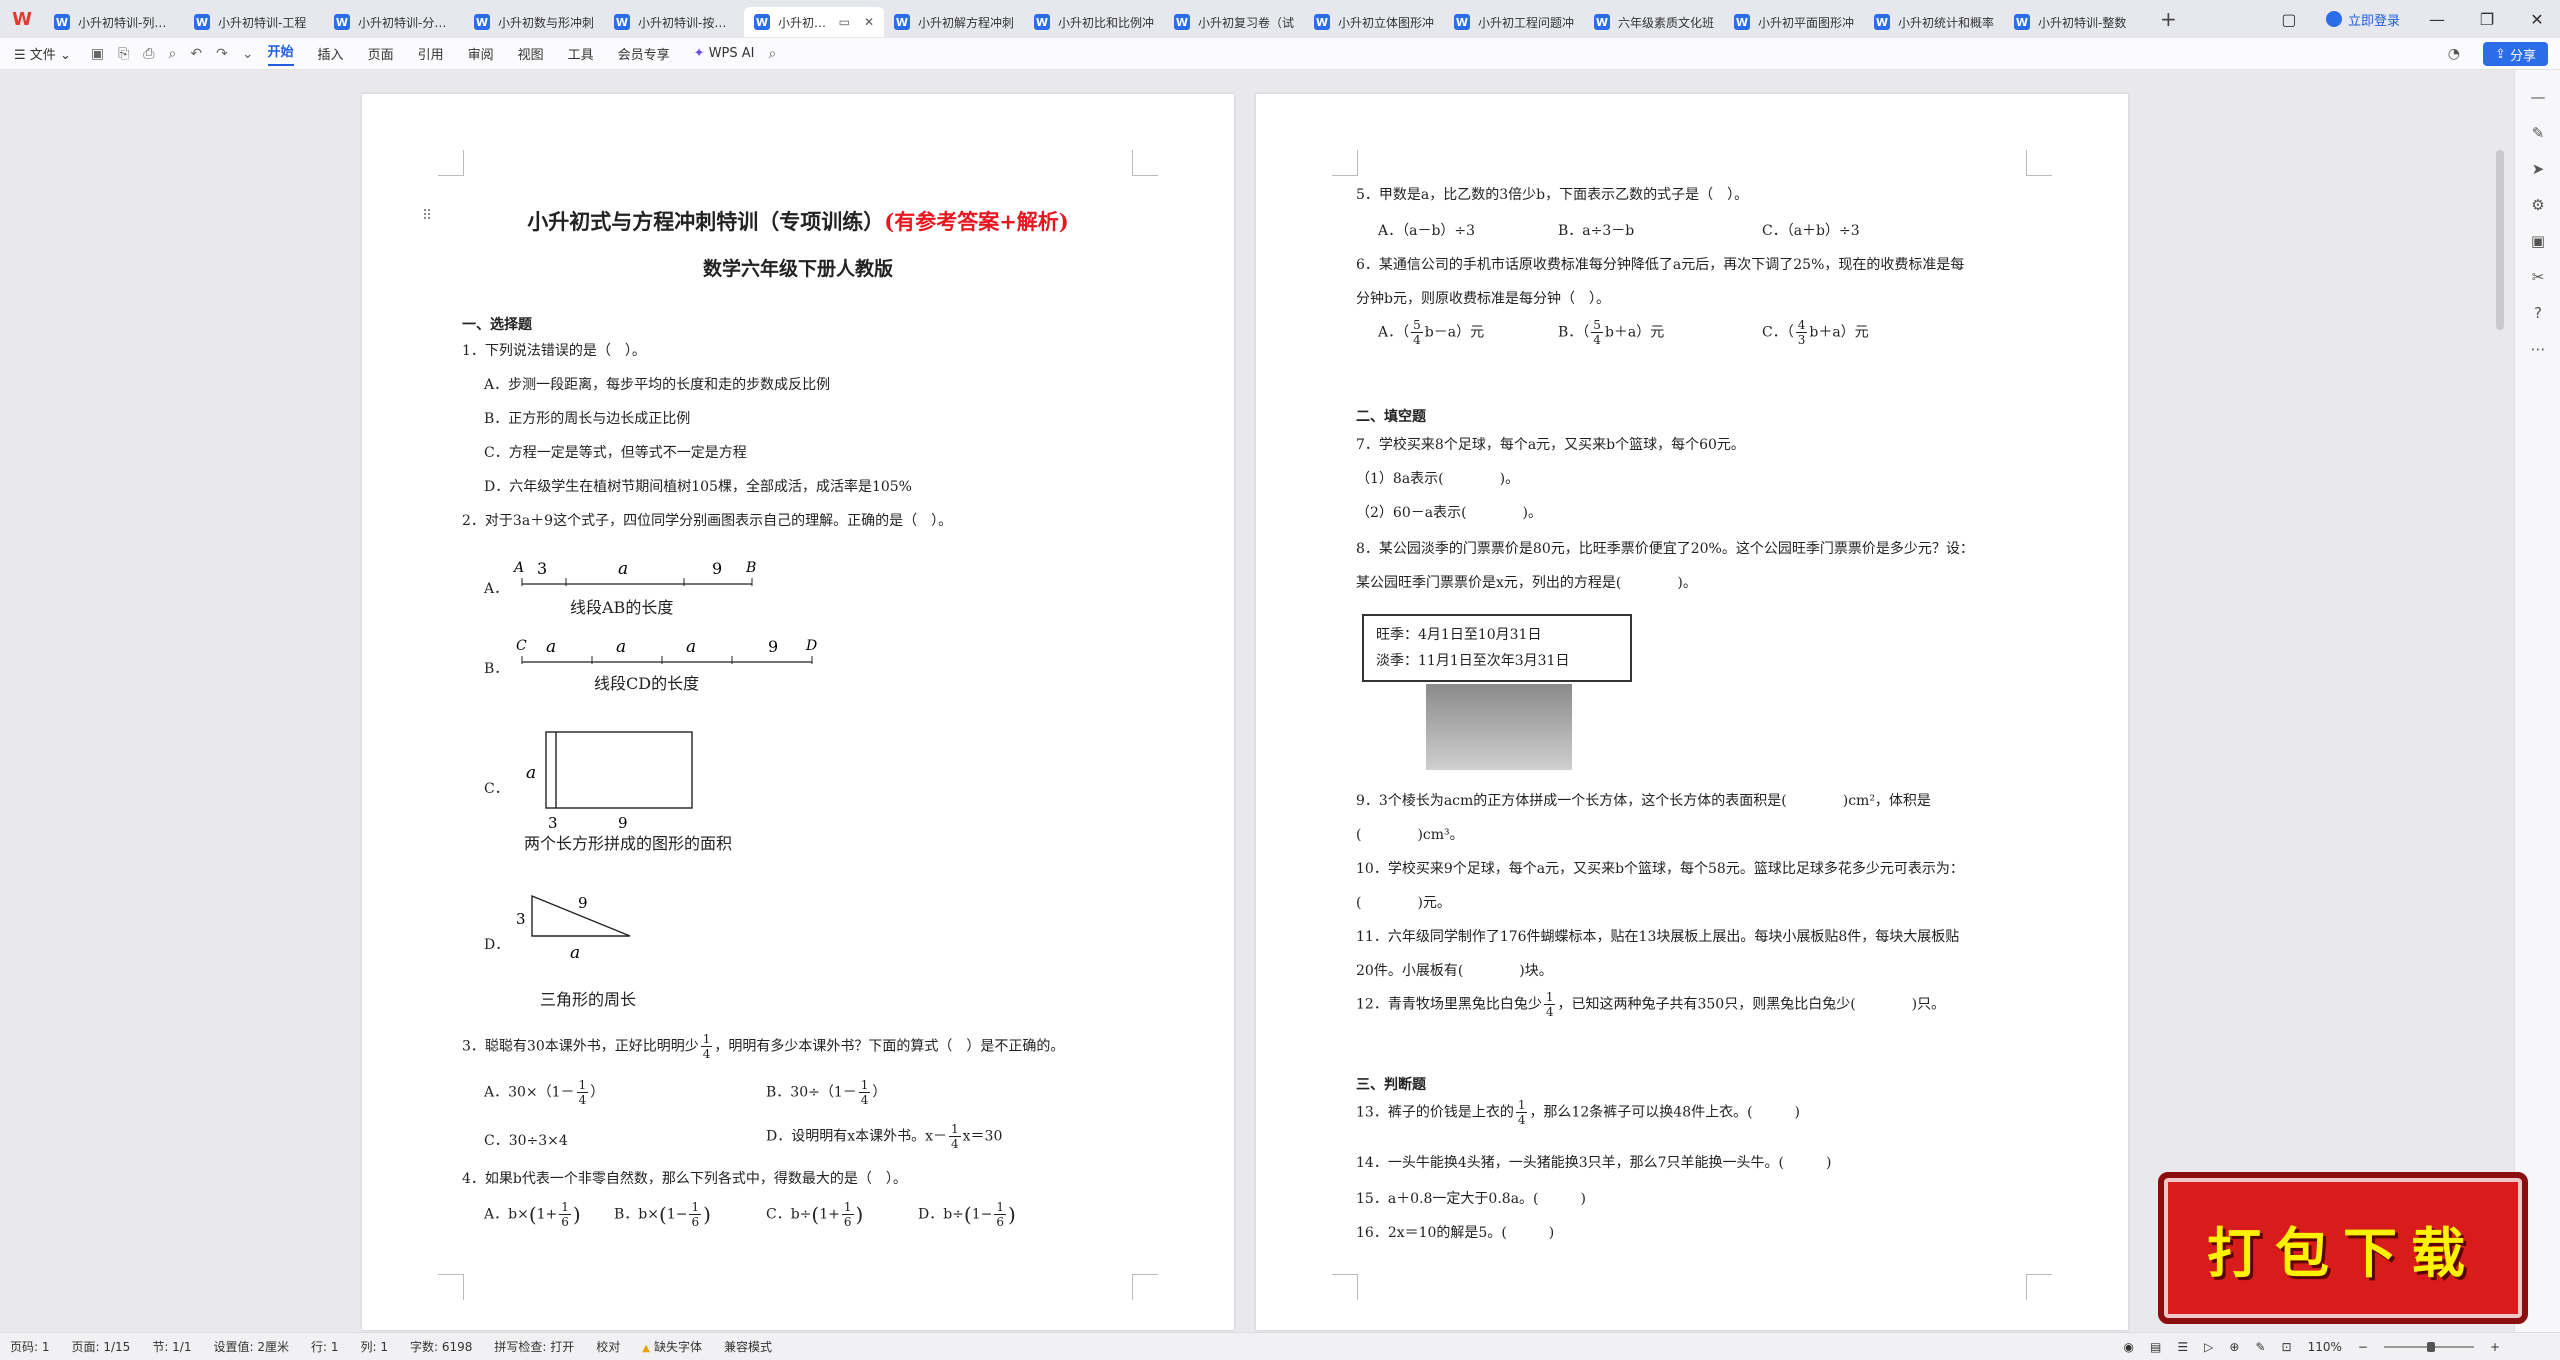  What do you see at coordinates (2168, 19) in the screenshot?
I see `new-tab-icon: +` at bounding box center [2168, 19].